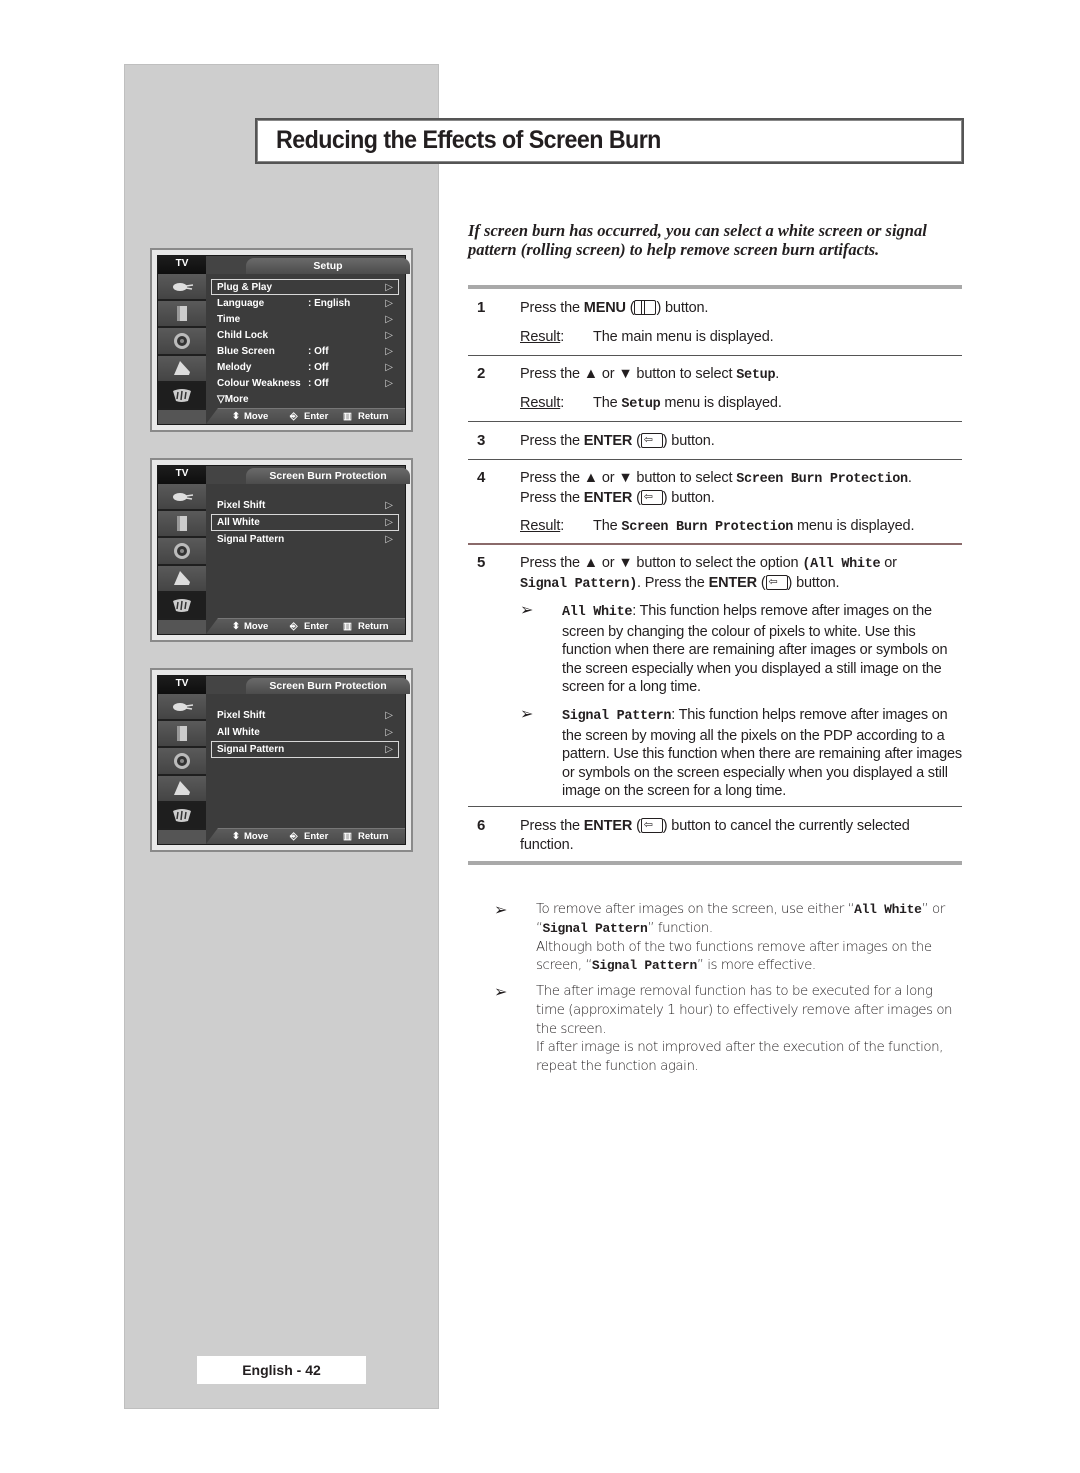 Image resolution: width=1080 pixels, height=1473 pixels. Describe the element at coordinates (481, 440) in the screenshot. I see `step-number: 3` at that location.